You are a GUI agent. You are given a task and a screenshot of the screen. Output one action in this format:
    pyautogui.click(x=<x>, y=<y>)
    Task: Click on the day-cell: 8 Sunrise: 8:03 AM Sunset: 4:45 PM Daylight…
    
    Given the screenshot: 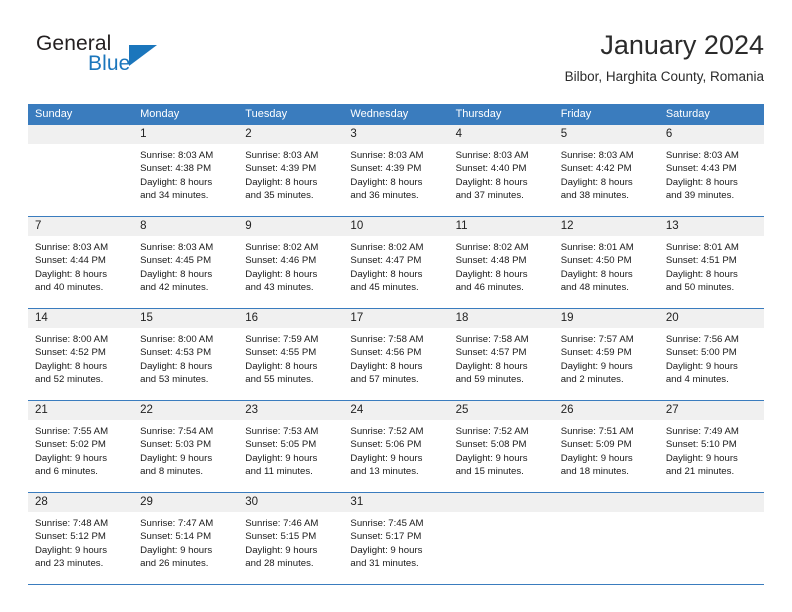 What is the action you would take?
    pyautogui.click(x=186, y=262)
    